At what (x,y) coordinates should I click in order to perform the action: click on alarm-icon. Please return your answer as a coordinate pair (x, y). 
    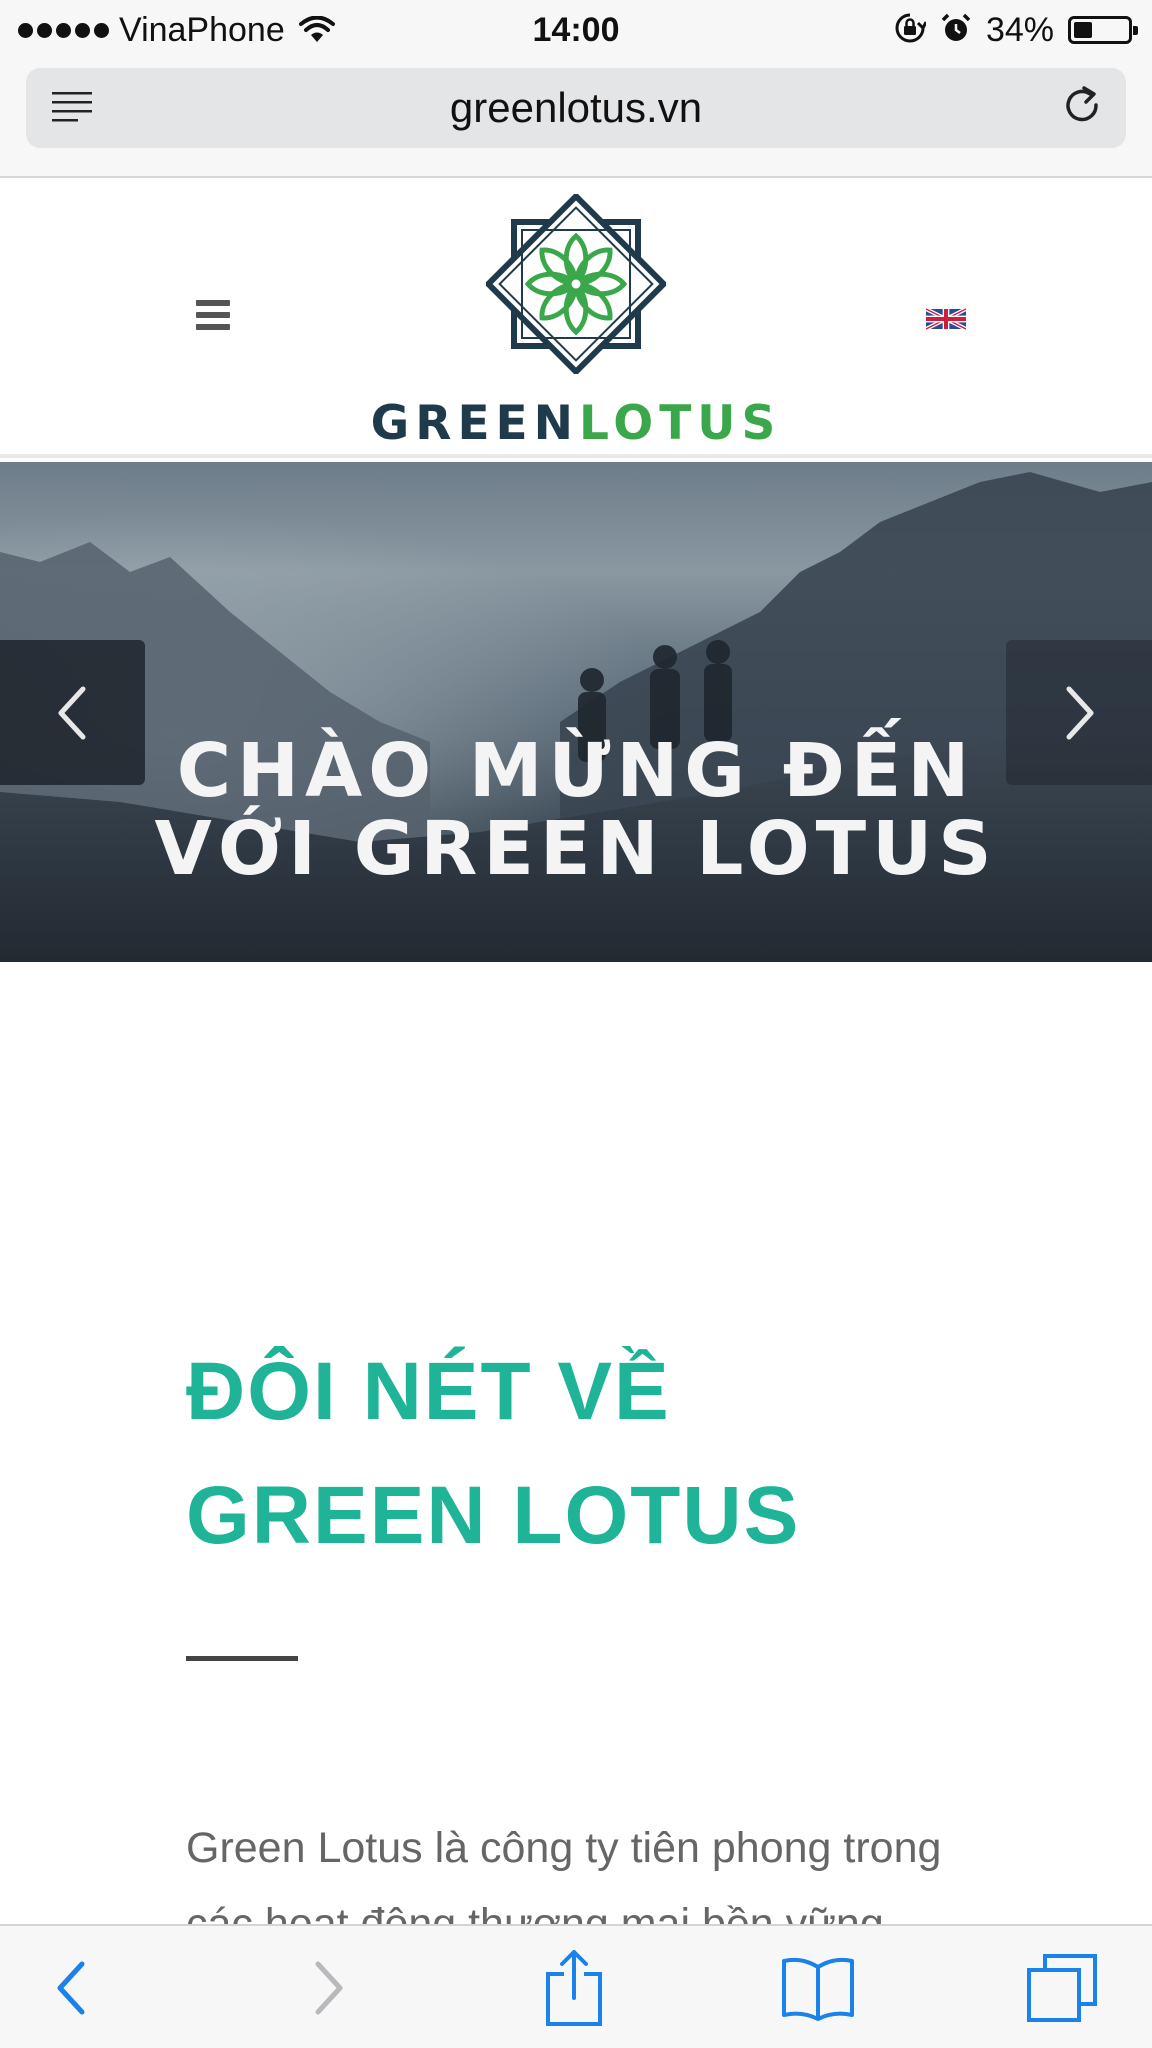
    Looking at the image, I should click on (956, 30).